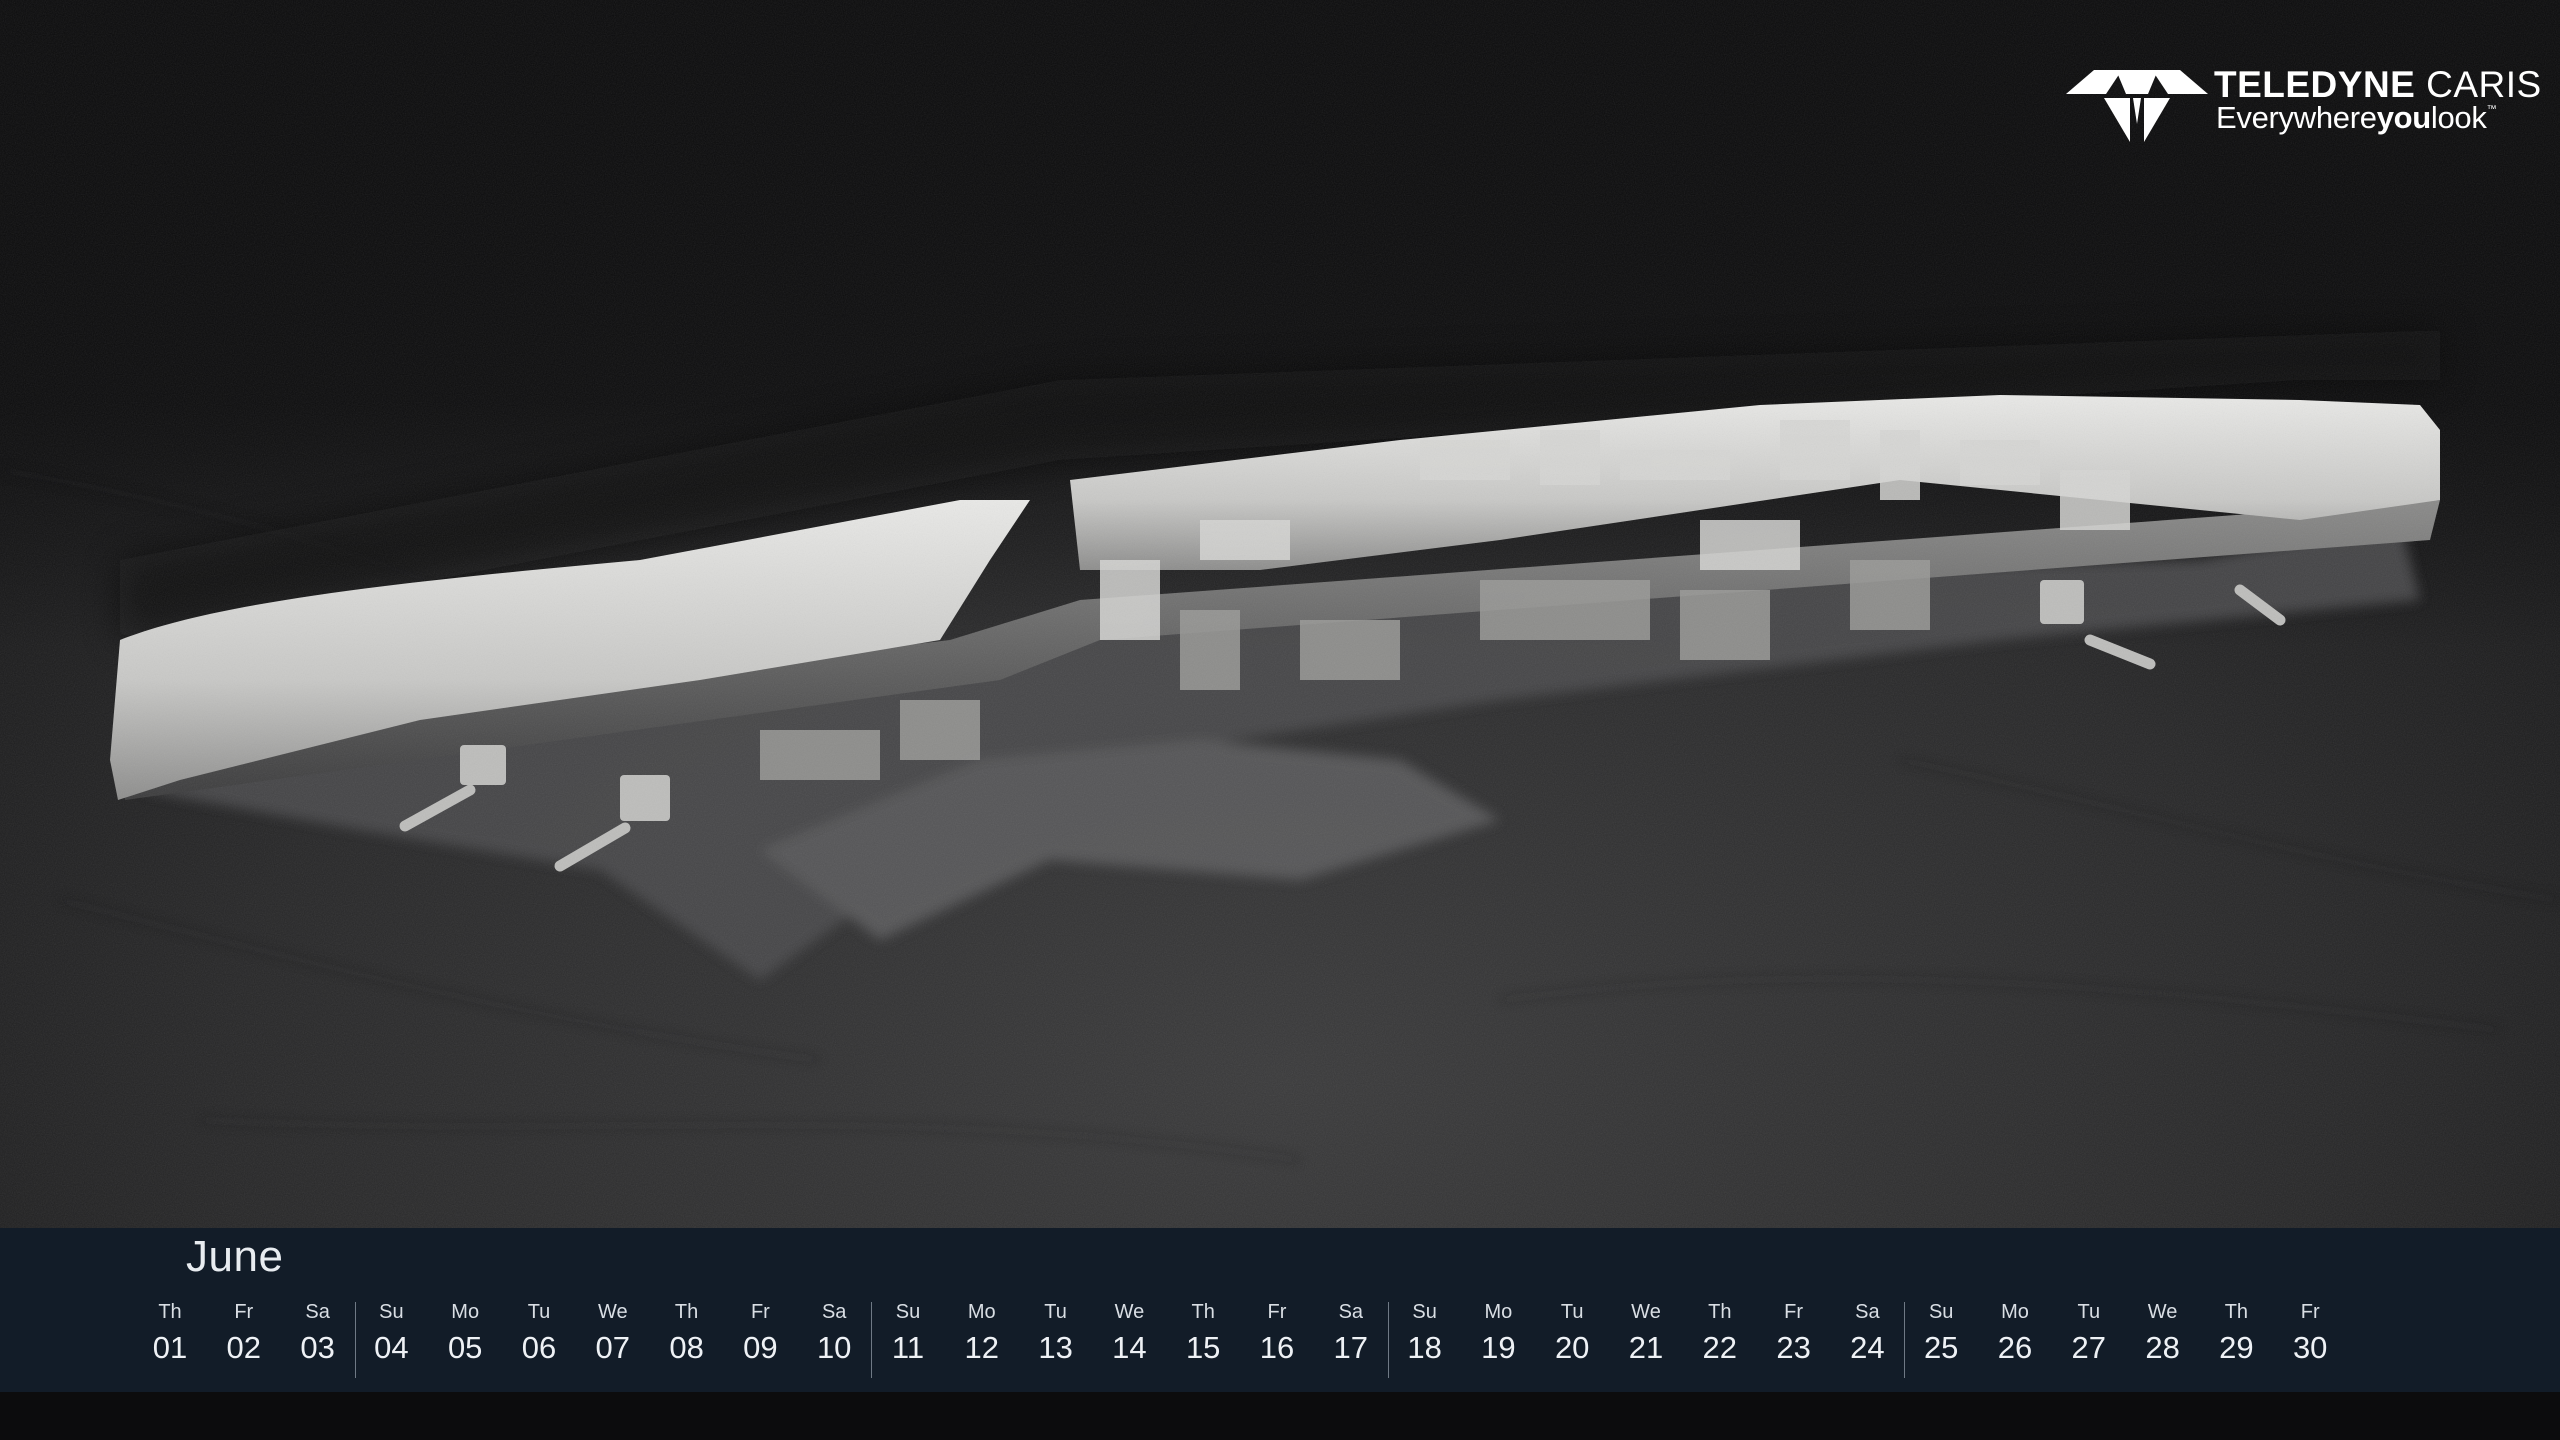 This screenshot has width=2560, height=1440. I want to click on calendar-day: Tu 13, so click(1056, 1334).